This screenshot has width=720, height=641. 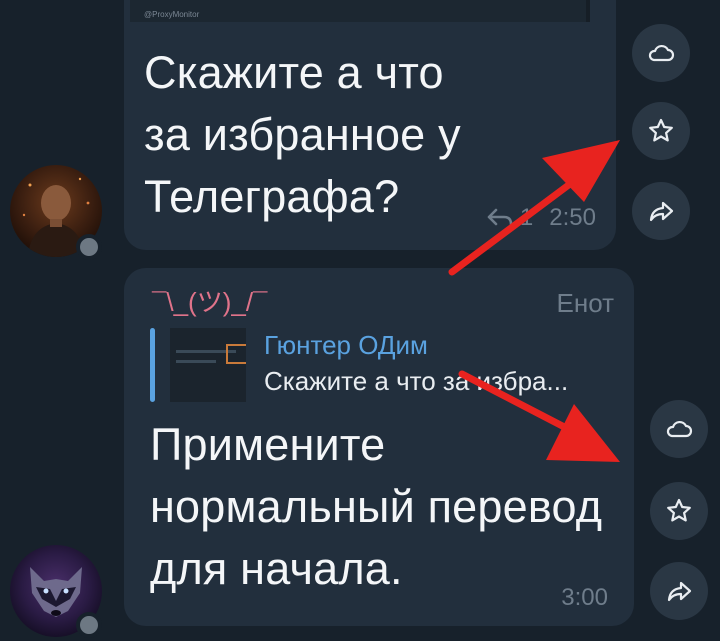 What do you see at coordinates (584, 597) in the screenshot?
I see `message-time: 3:00` at bounding box center [584, 597].